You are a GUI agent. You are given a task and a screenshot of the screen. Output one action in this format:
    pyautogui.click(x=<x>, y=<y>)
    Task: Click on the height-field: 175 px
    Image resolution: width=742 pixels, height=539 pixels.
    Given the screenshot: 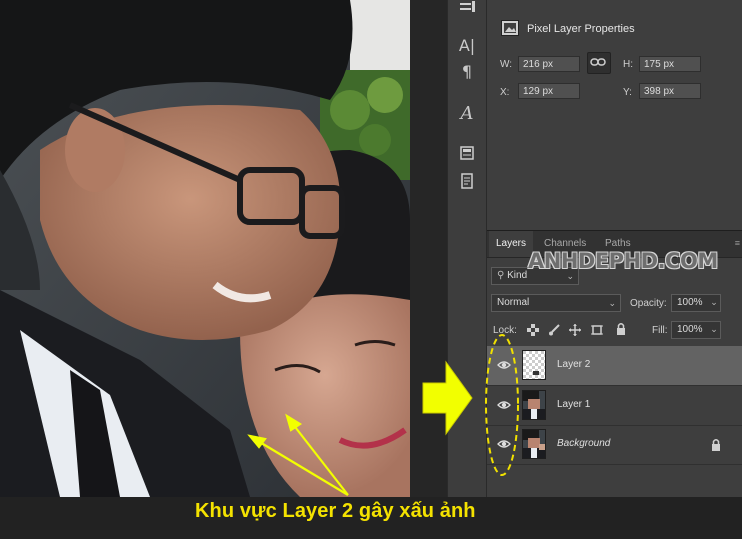 What is the action you would take?
    pyautogui.click(x=670, y=64)
    